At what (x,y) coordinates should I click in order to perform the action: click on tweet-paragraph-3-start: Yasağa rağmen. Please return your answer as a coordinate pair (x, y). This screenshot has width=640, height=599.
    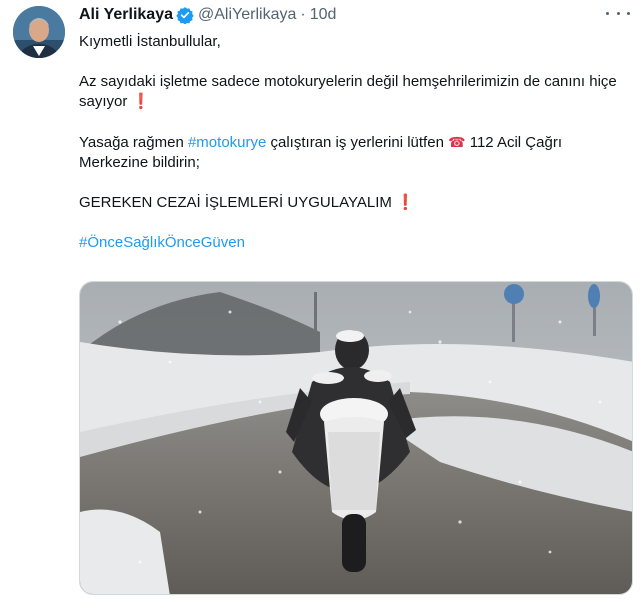
    Looking at the image, I should click on (133, 142).